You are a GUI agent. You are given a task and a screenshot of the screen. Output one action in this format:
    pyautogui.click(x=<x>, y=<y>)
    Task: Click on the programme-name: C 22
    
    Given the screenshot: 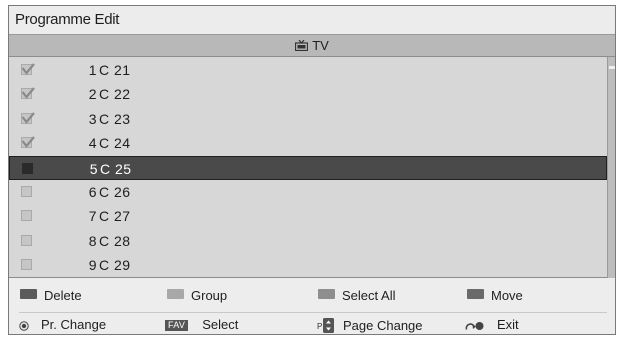 What is the action you would take?
    pyautogui.click(x=115, y=94)
    